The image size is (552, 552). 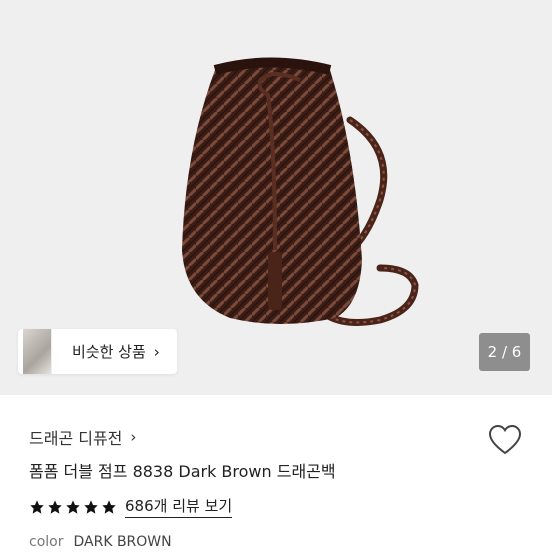 I want to click on brand-name: 드래곤 디퓨전, so click(x=76, y=438).